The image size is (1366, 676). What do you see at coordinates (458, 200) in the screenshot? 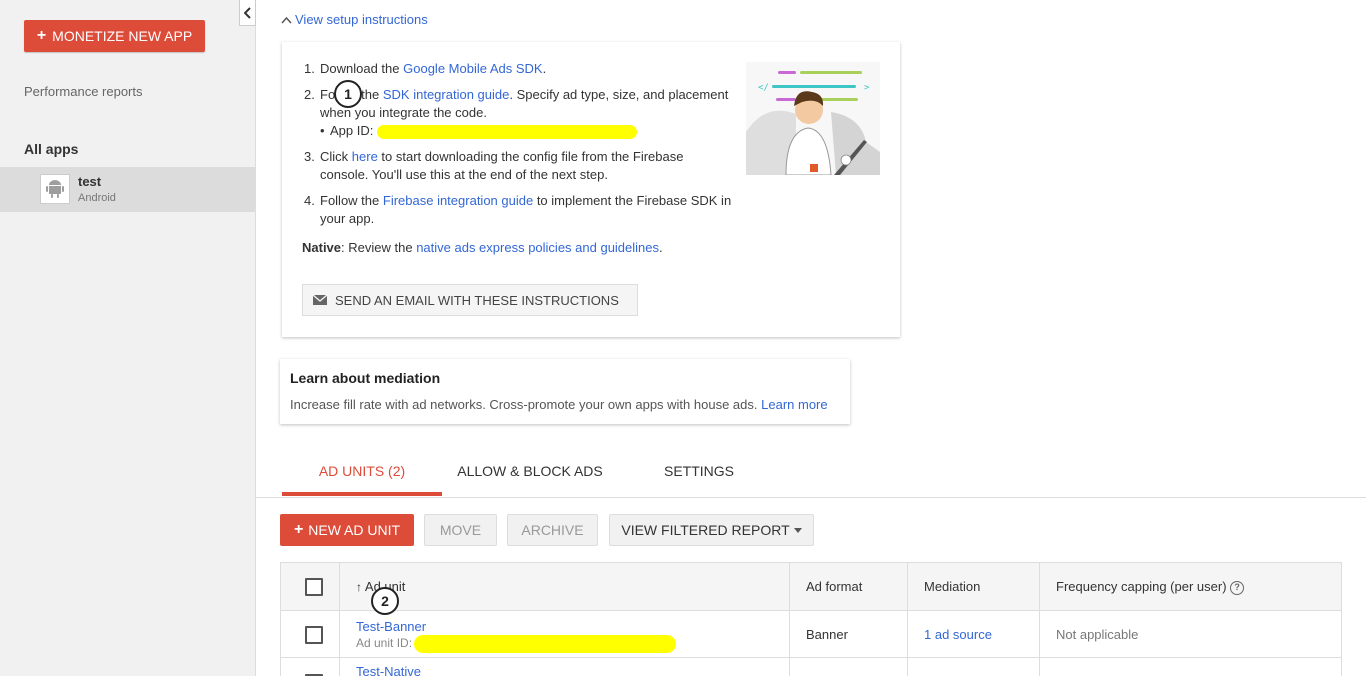
I see `firebase-integration-guide-link: Firebase integration guide` at bounding box center [458, 200].